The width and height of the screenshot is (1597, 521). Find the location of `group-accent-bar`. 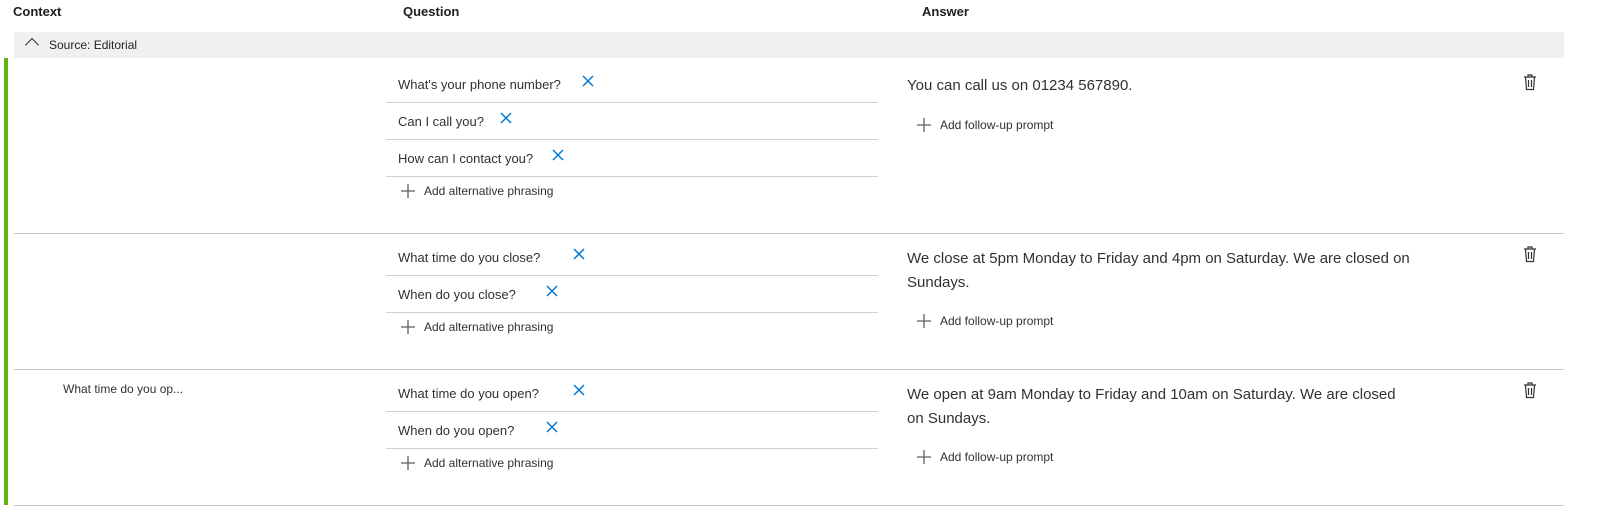

group-accent-bar is located at coordinates (6, 281).